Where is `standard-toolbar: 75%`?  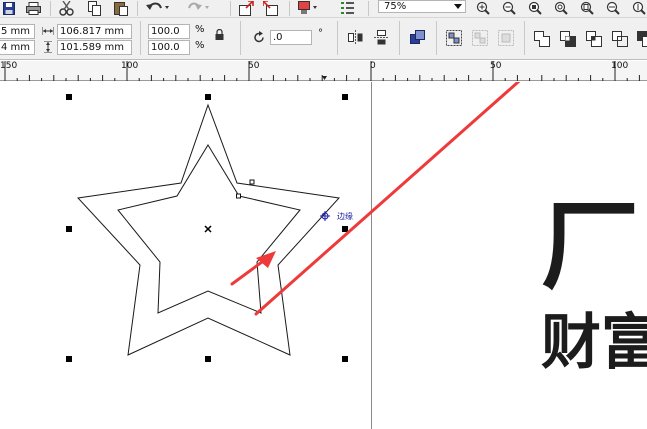 standard-toolbar: 75% is located at coordinates (323, 9).